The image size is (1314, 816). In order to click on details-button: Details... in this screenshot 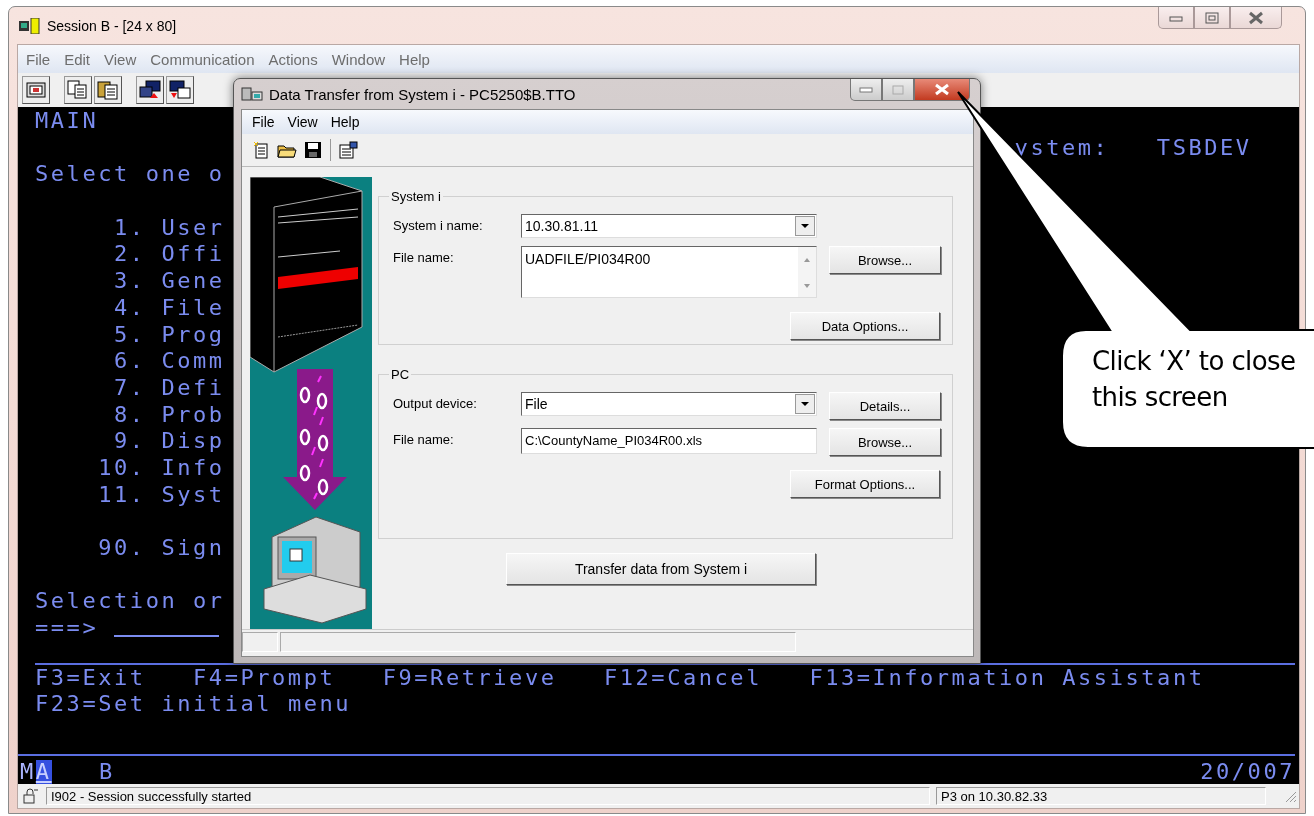, I will do `click(885, 406)`.